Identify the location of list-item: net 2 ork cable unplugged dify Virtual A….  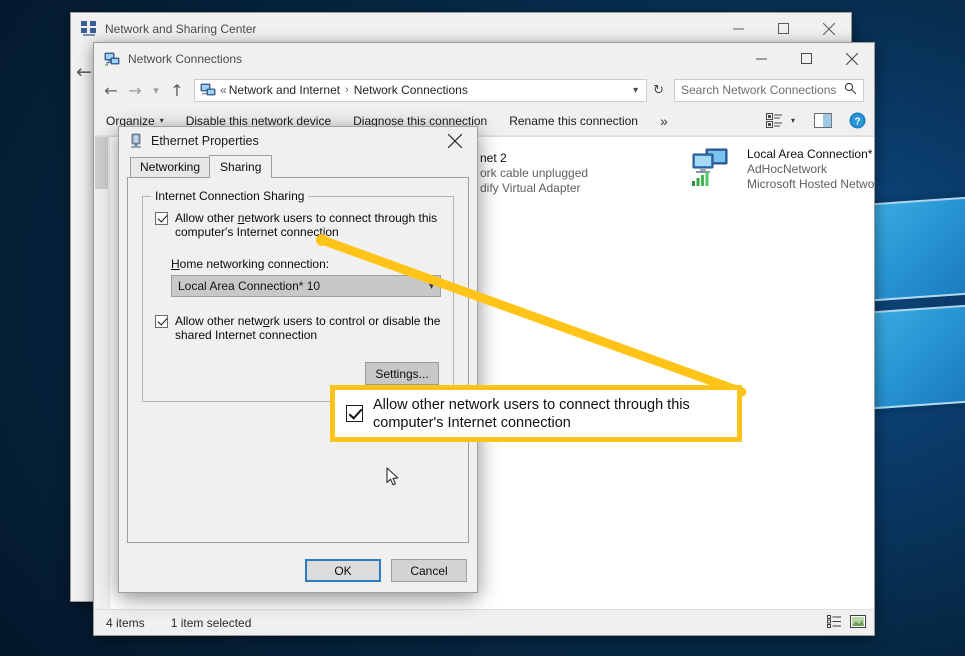
(534, 173).